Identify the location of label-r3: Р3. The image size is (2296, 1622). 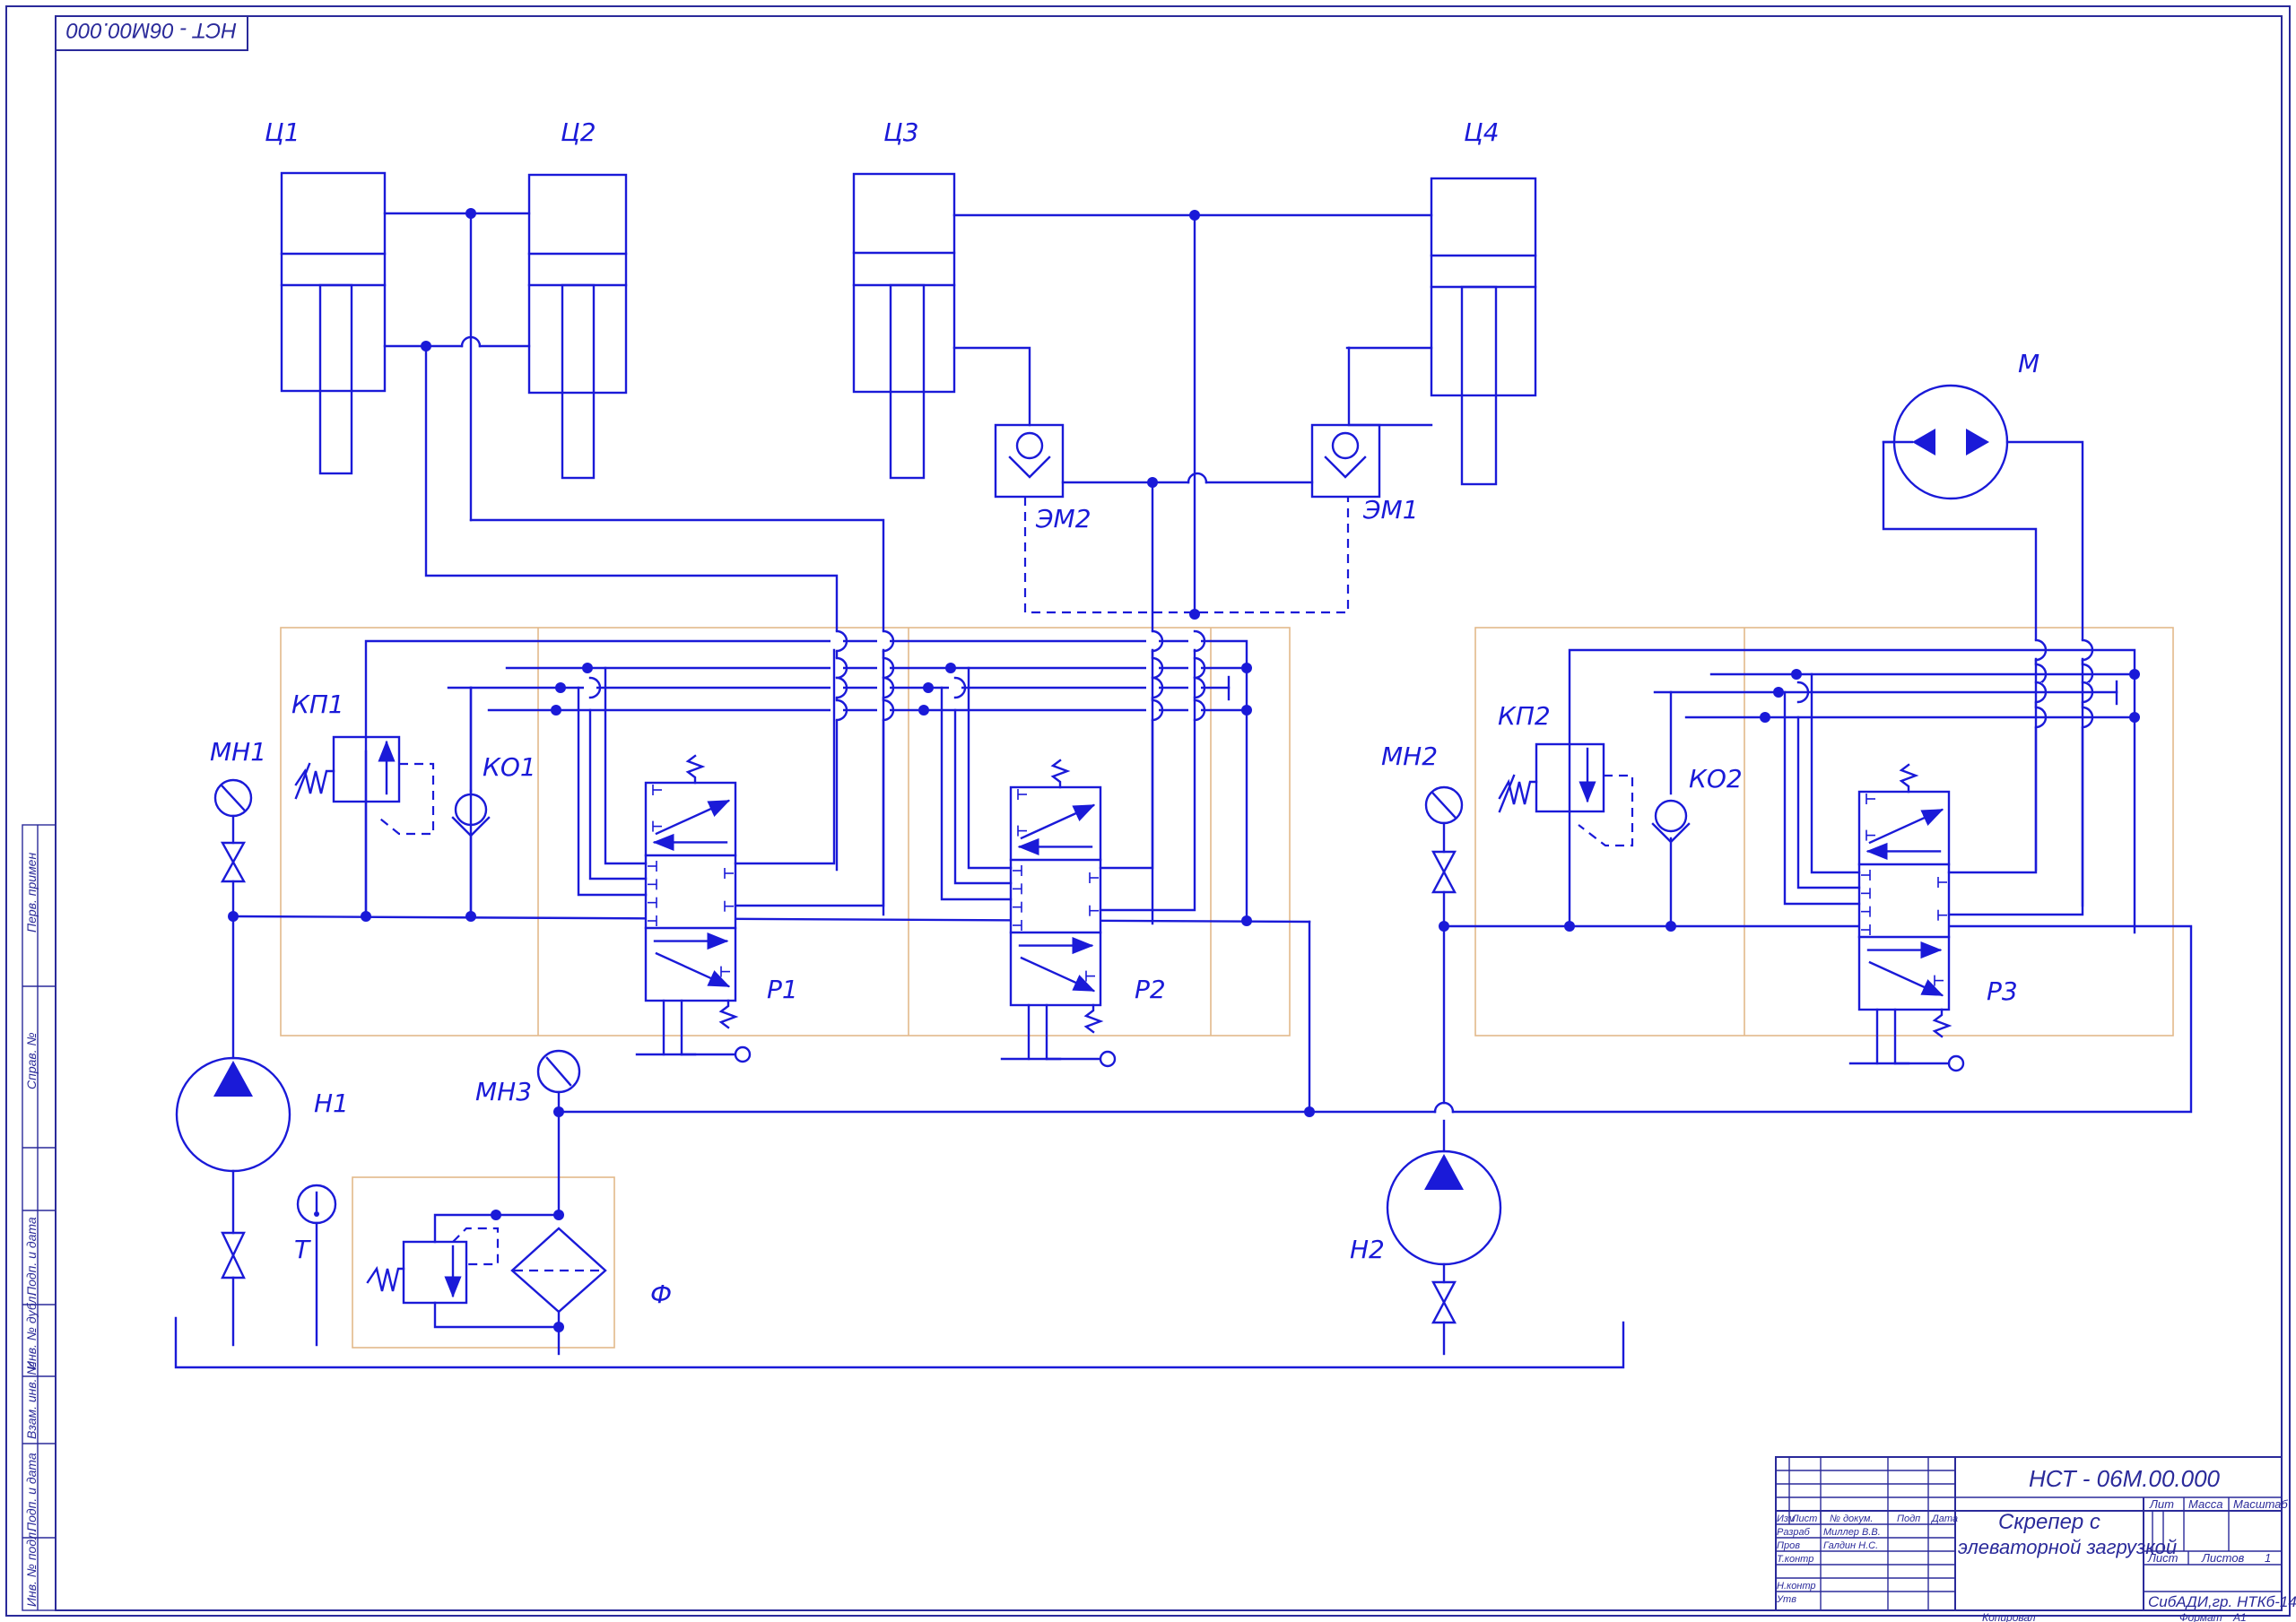
(2002, 991).